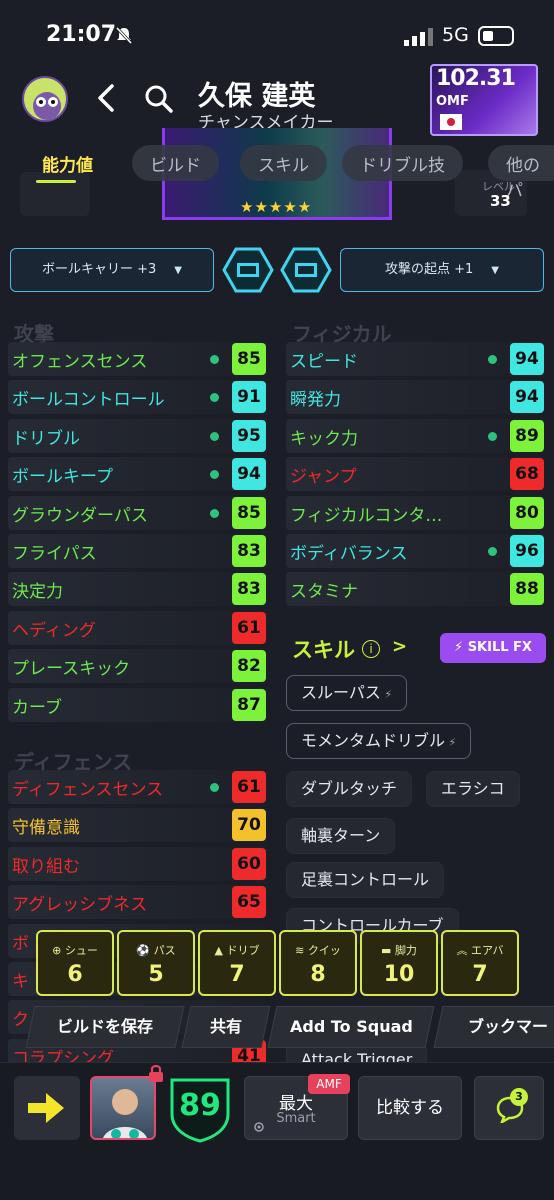 The image size is (554, 1200). I want to click on skills-title: スキル, so click(323, 650).